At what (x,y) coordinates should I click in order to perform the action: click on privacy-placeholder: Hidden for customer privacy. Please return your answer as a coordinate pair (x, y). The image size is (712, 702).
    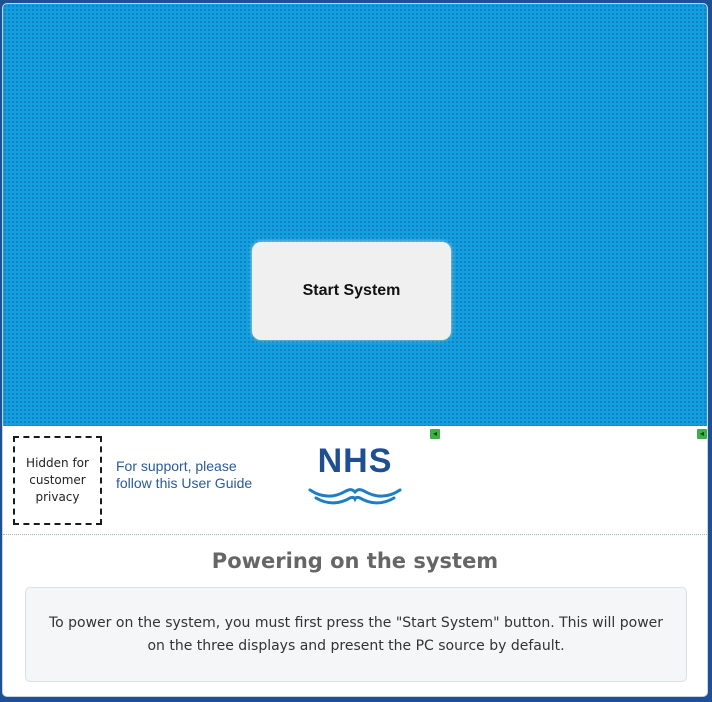
    Looking at the image, I should click on (57, 480).